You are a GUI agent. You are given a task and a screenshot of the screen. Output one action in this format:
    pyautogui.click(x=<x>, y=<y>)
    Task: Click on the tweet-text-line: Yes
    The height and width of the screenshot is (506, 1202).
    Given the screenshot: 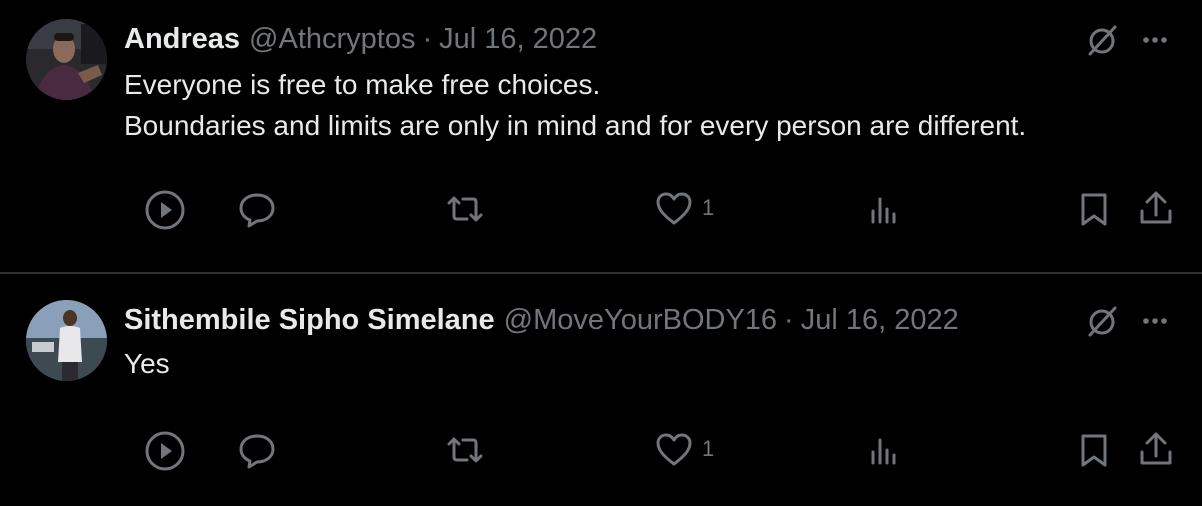 What is the action you would take?
    pyautogui.click(x=147, y=363)
    